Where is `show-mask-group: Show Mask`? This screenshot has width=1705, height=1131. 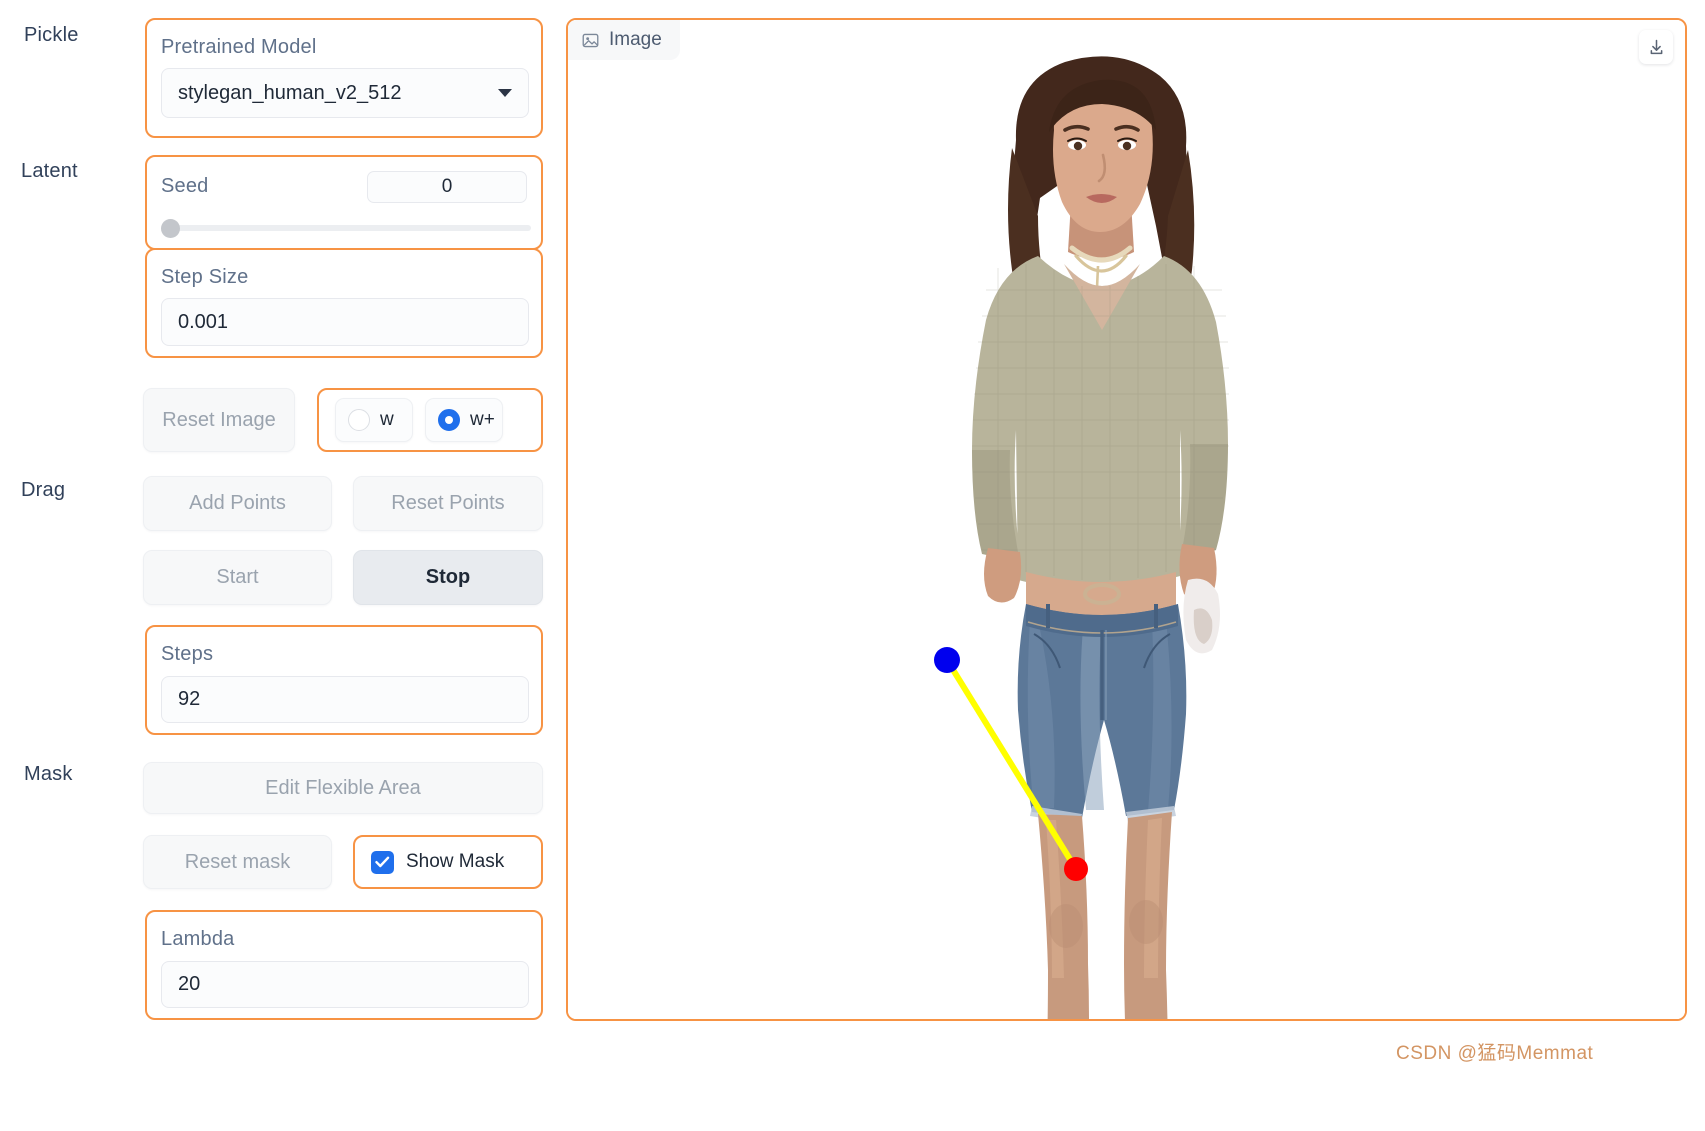 show-mask-group: Show Mask is located at coordinates (448, 862).